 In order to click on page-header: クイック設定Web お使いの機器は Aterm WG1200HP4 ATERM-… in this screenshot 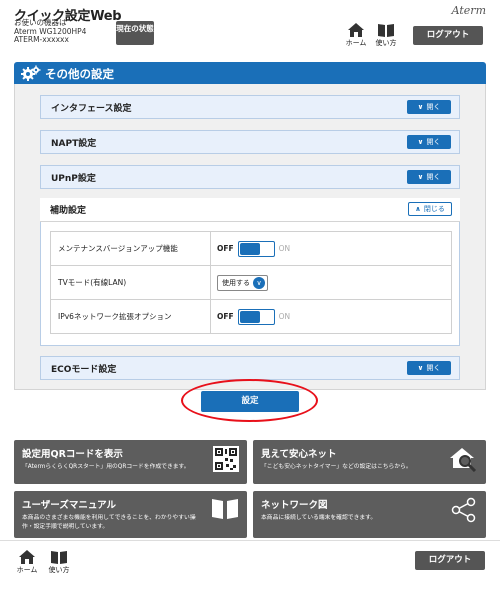, I will do `click(250, 25)`.